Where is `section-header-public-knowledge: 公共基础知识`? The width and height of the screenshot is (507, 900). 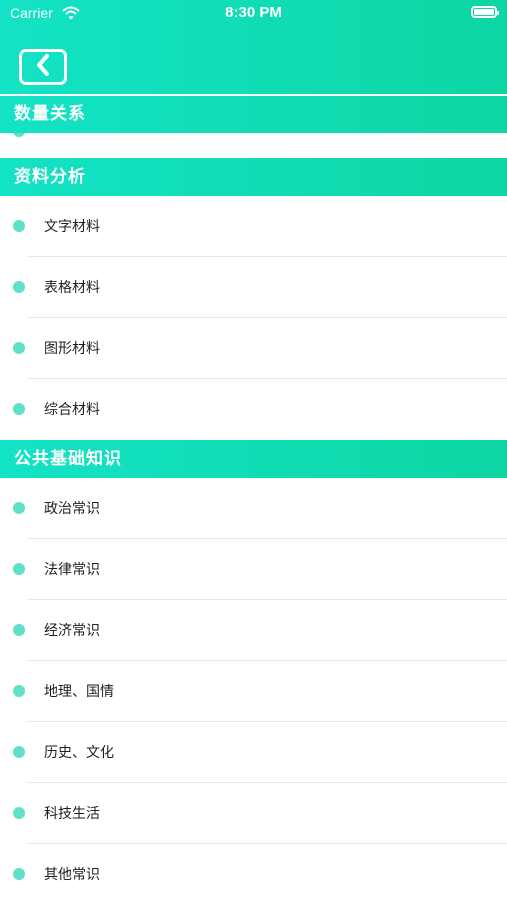 section-header-public-knowledge: 公共基础知识 is located at coordinates (253, 459).